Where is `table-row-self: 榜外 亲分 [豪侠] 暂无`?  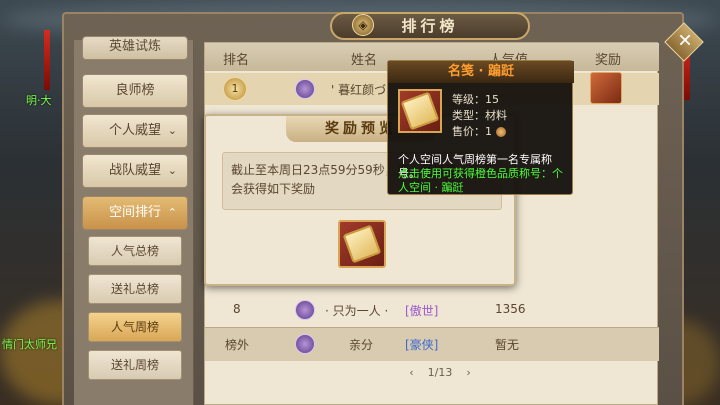 table-row-self: 榜外 亲分 [豪侠] 暂无 is located at coordinates (432, 344).